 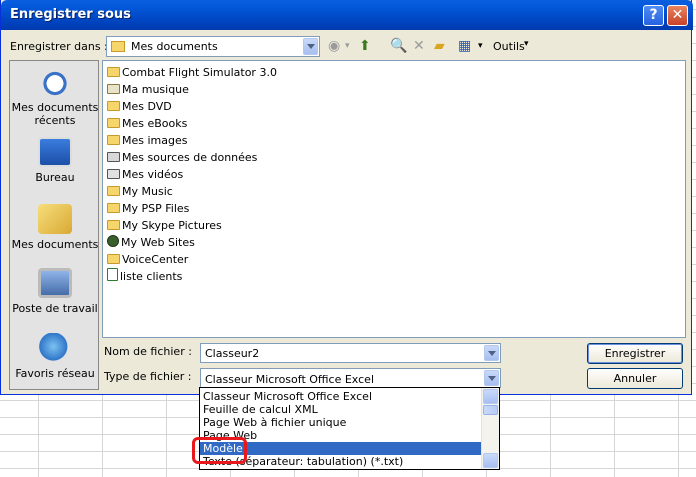 What do you see at coordinates (59, 46) in the screenshot?
I see `save-in-label: Enregistrer dans :` at bounding box center [59, 46].